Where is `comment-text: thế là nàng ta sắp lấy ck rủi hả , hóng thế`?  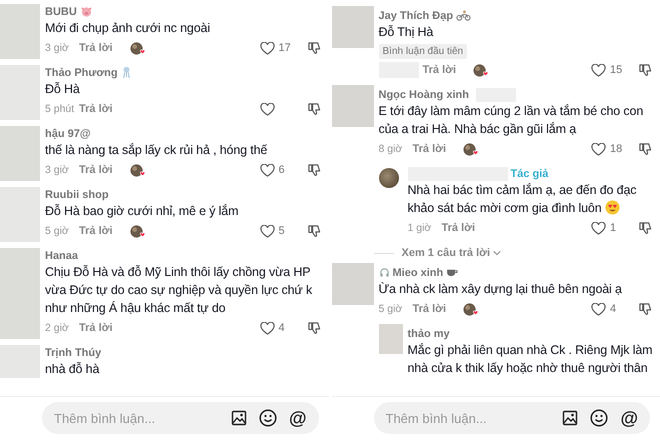
comment-text: thế là nàng ta sắp lấy ck rủi hả , hóng thế is located at coordinates (156, 150).